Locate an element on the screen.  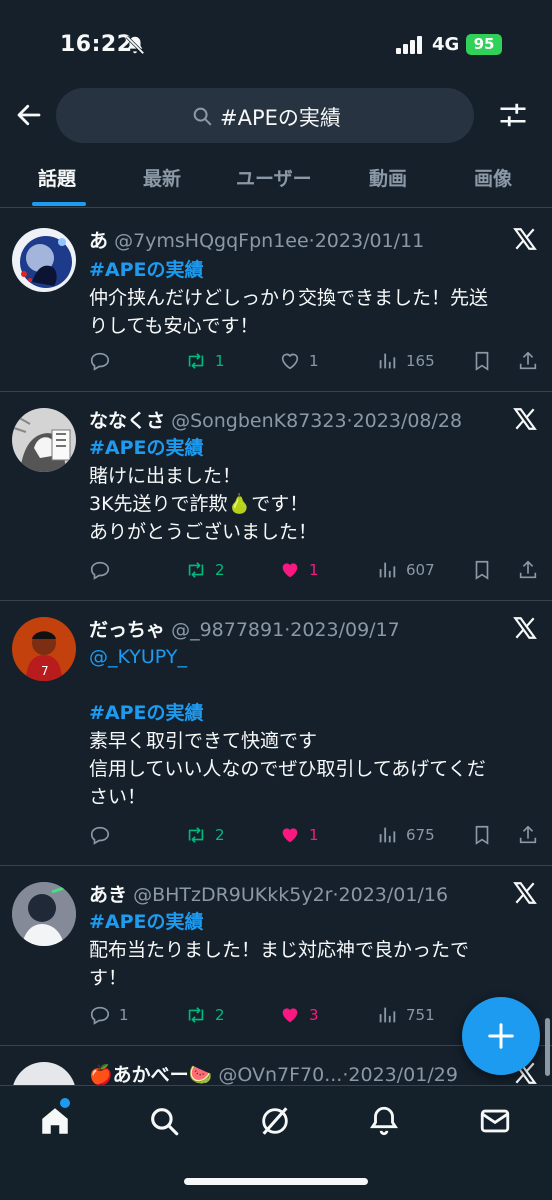
handle: @BHTzDR9UKkk5y2r is located at coordinates (232, 895).